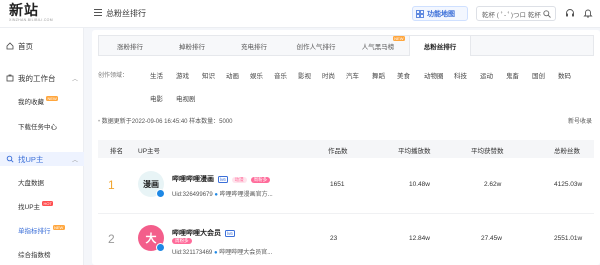 Image resolution: width=600 pixels, height=265 pixels. What do you see at coordinates (493, 184) in the screenshot?
I see `avg-like: 2.62w` at bounding box center [493, 184].